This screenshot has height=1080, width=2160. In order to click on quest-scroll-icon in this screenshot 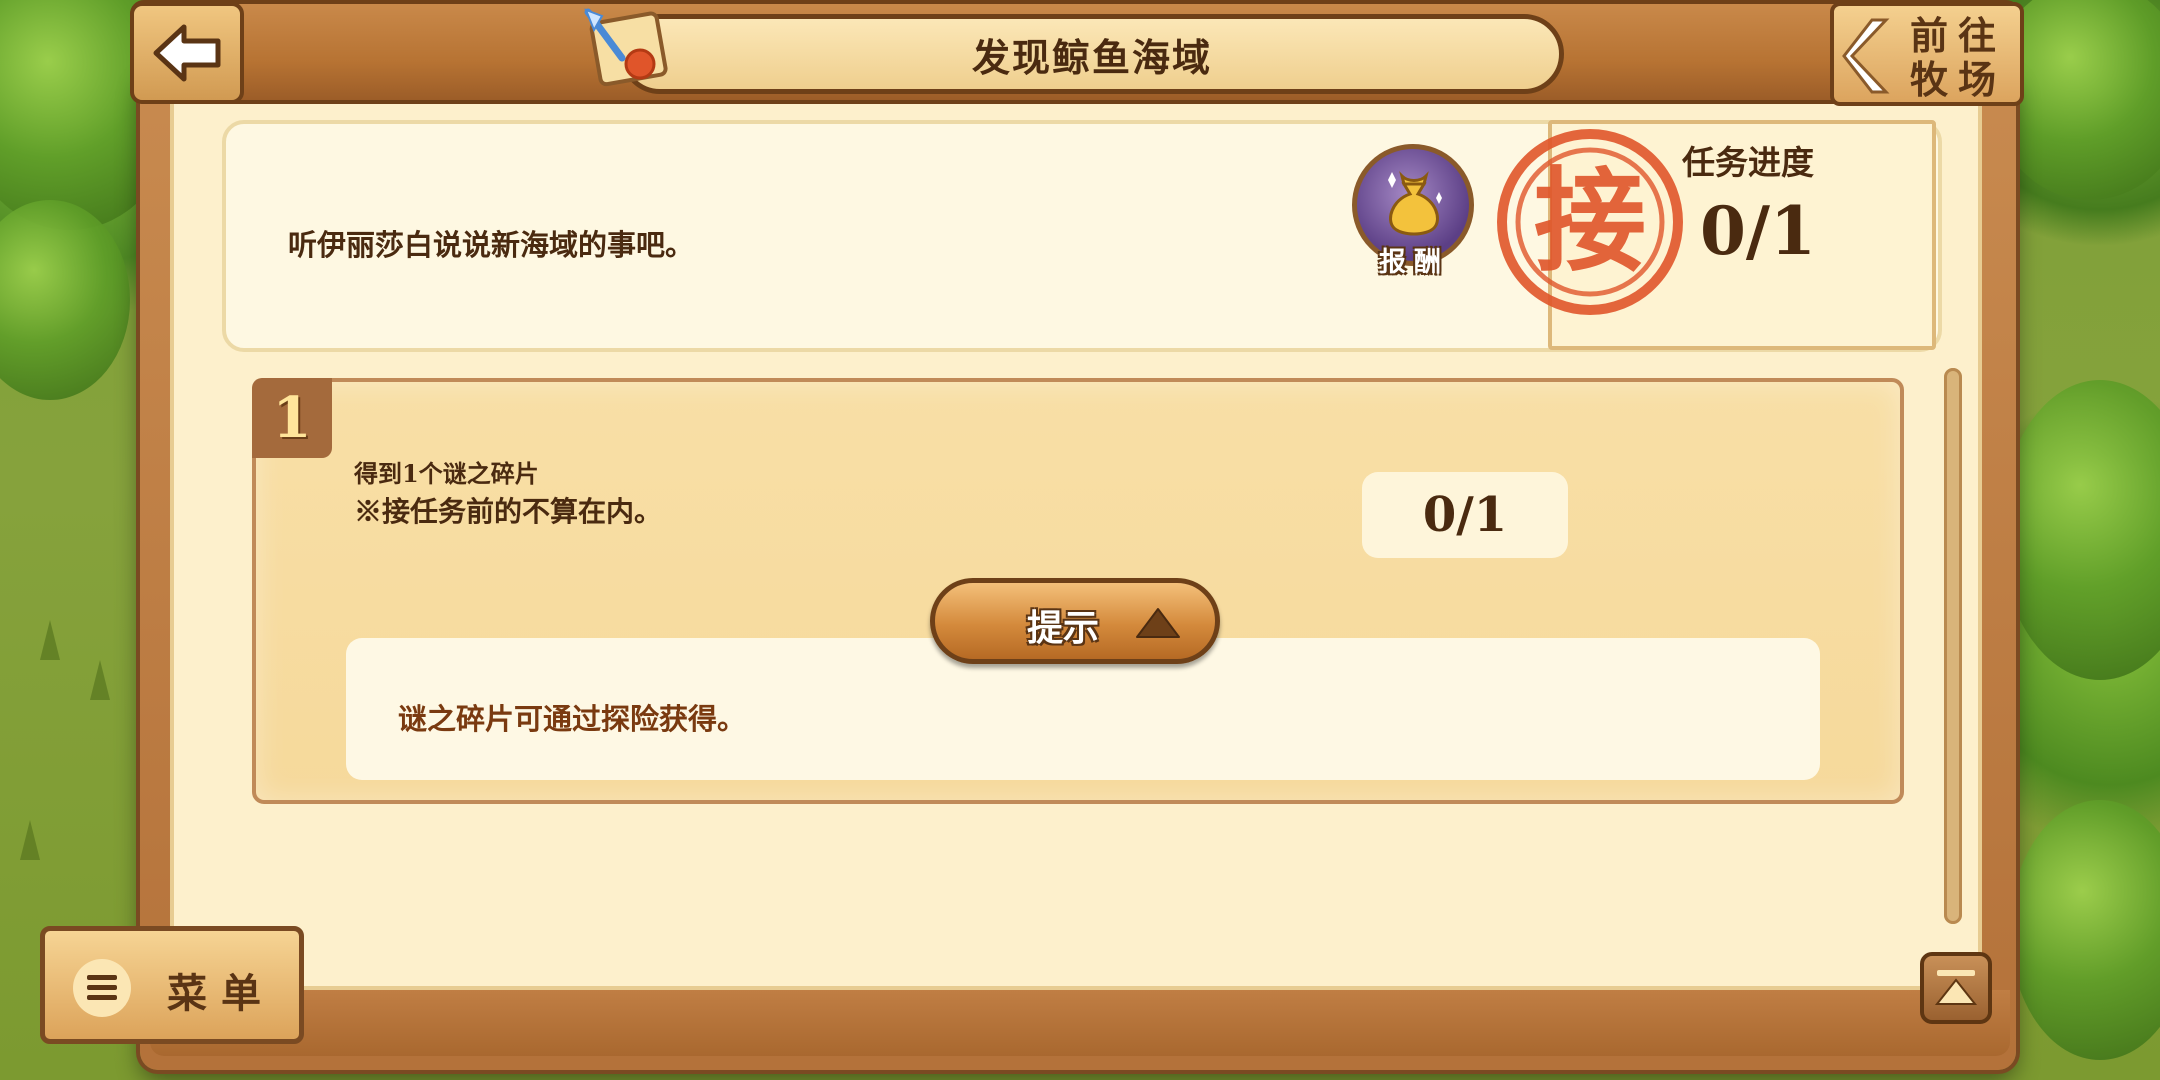, I will do `click(626, 47)`.